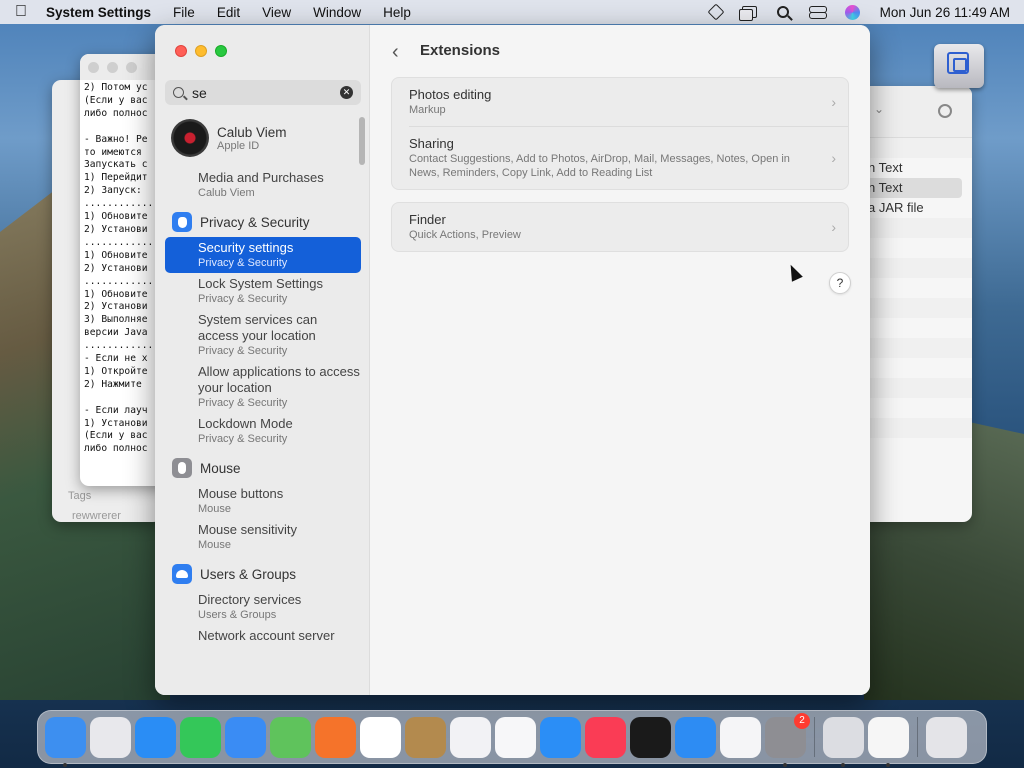 This screenshot has height=768, width=1024. Describe the element at coordinates (221, 51) in the screenshot. I see `zoom-button` at that location.